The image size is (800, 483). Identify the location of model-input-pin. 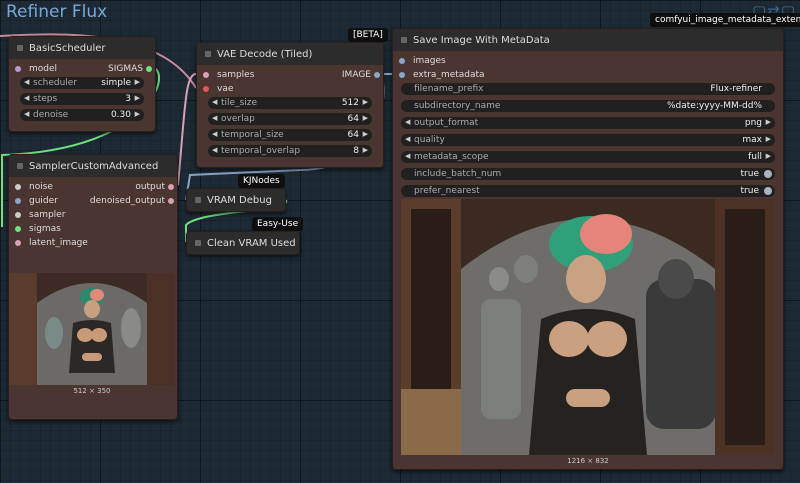
(18, 69).